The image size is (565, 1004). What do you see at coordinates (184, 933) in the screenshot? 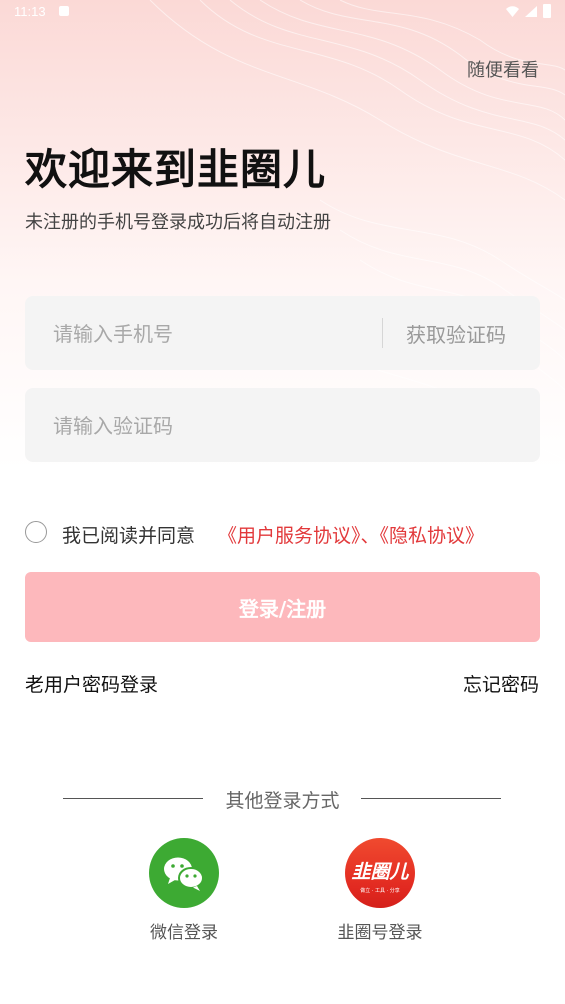
I see `wechat-login-label: 微信登录` at bounding box center [184, 933].